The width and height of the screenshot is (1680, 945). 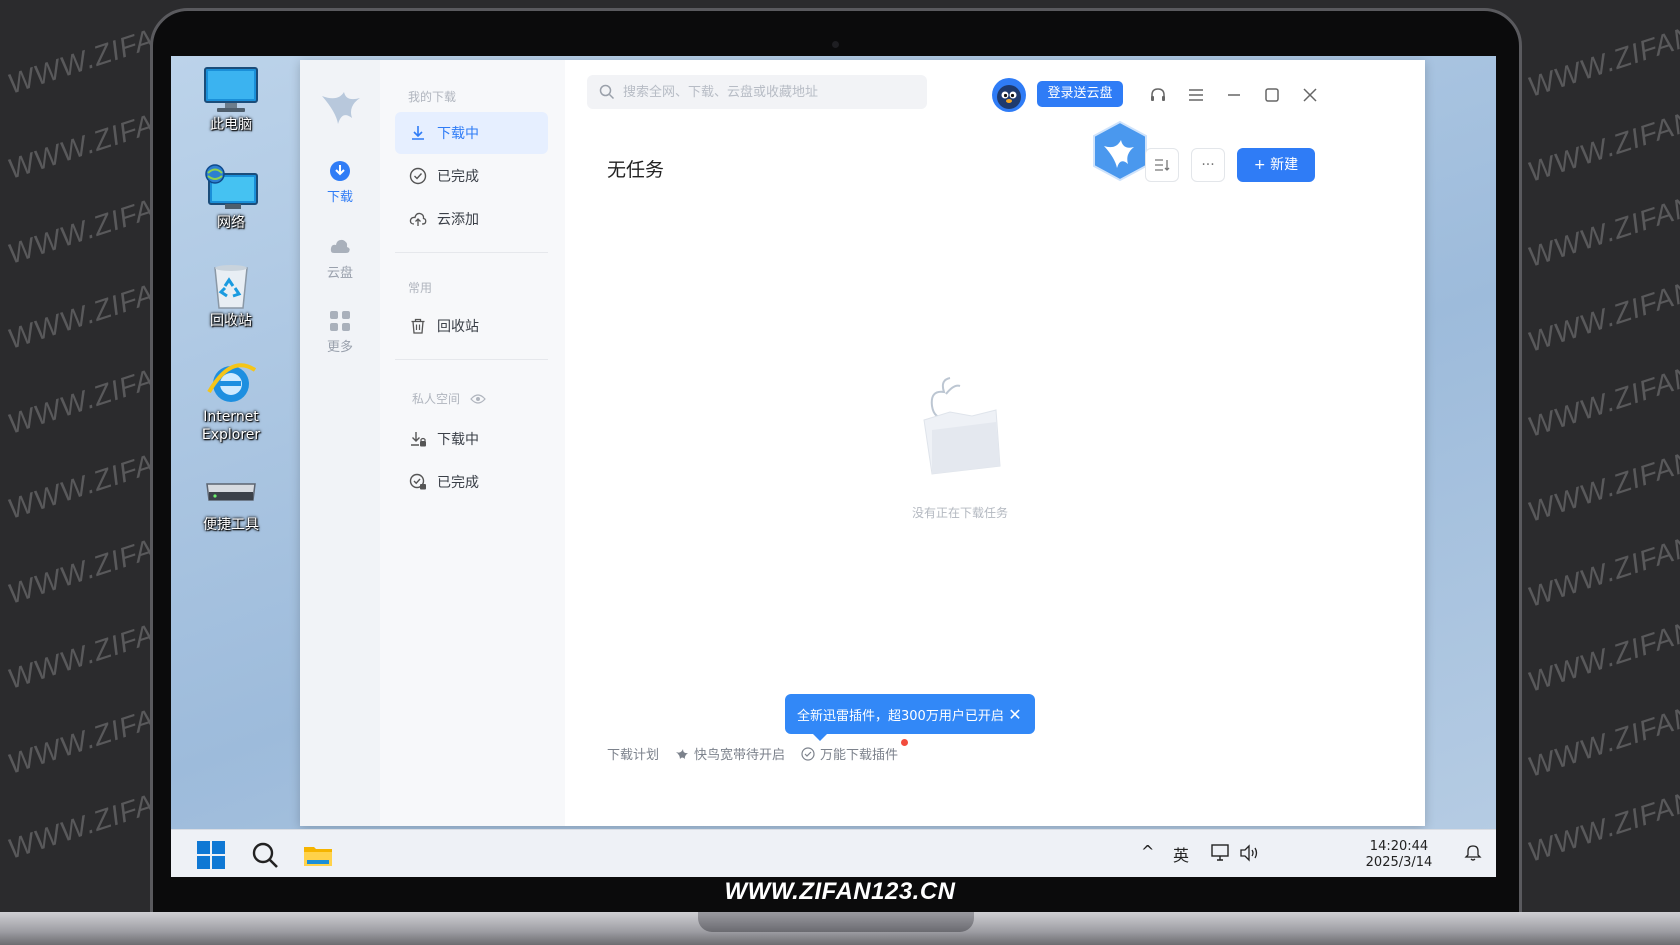 What do you see at coordinates (418, 439) in the screenshot?
I see `locked-download-icon` at bounding box center [418, 439].